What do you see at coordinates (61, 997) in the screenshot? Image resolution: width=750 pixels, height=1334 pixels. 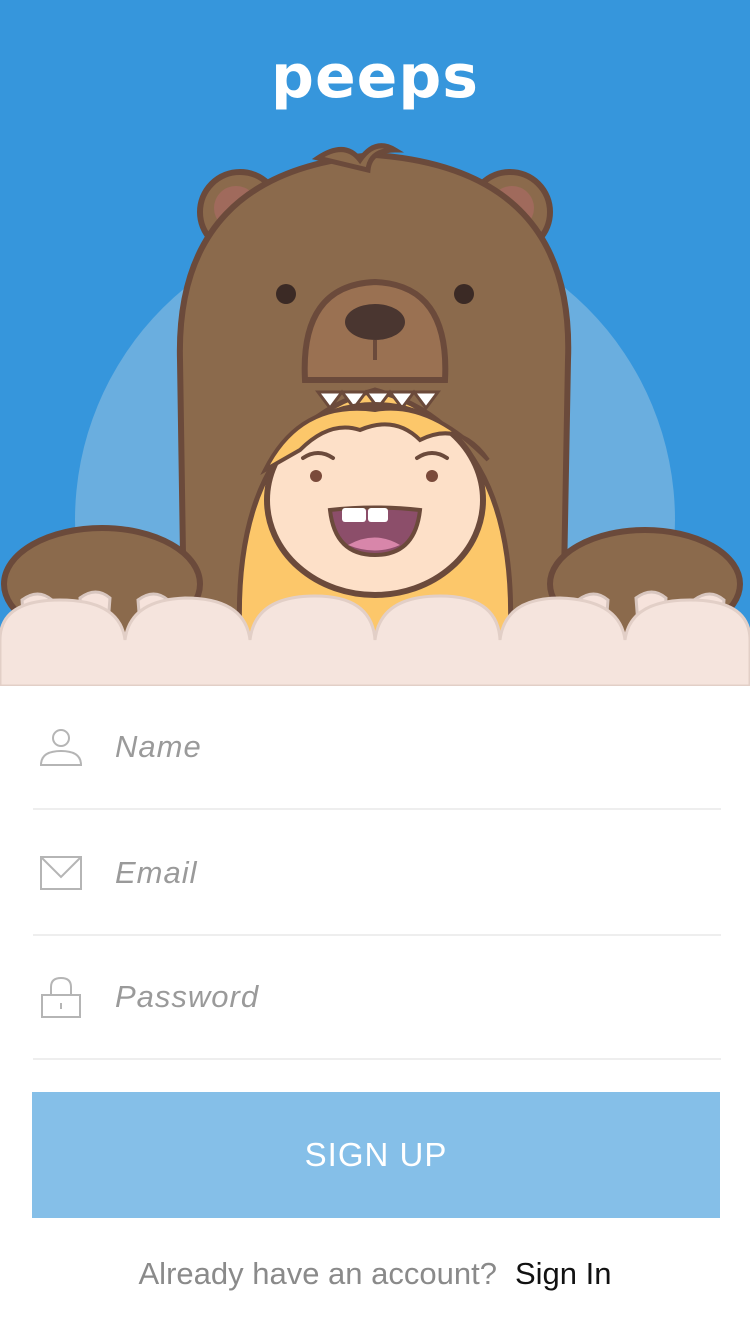 I see `lock-icon` at bounding box center [61, 997].